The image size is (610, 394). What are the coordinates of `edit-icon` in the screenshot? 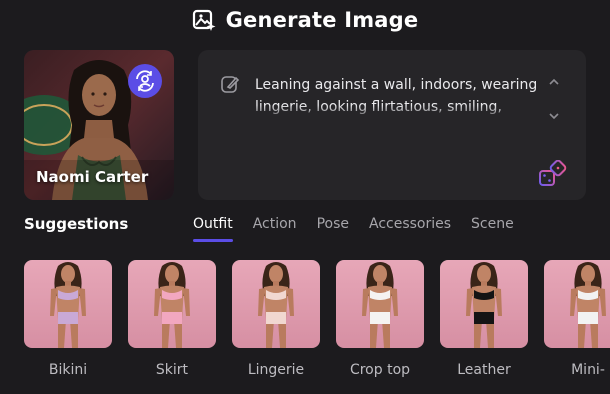 It's located at (230, 84).